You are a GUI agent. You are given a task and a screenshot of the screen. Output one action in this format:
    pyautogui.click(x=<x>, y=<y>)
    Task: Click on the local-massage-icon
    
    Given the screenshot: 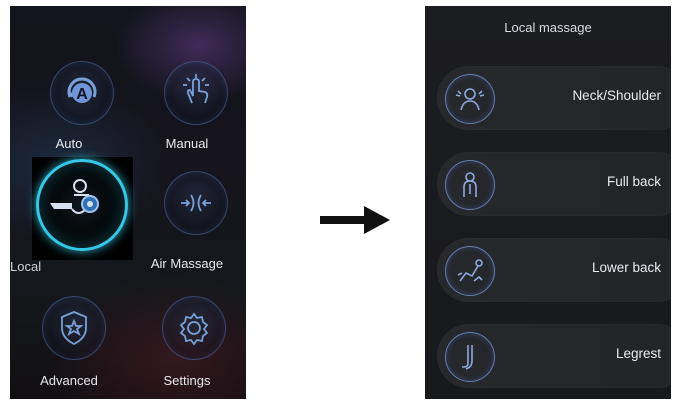 What is the action you would take?
    pyautogui.click(x=74, y=196)
    